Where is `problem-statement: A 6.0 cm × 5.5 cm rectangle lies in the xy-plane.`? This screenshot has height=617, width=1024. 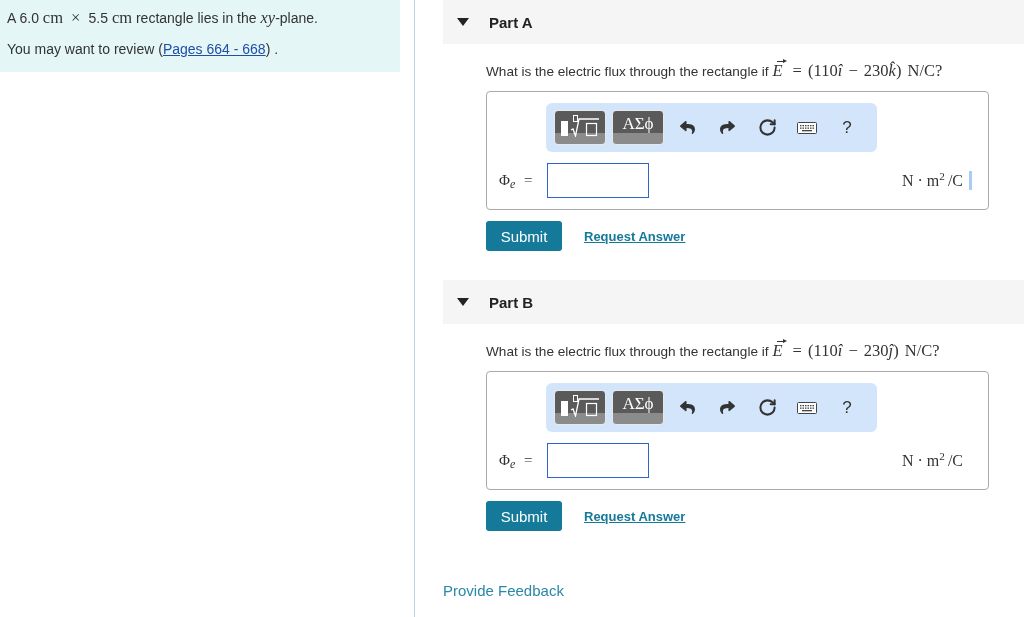 problem-statement: A 6.0 cm × 5.5 cm rectangle lies in the xy-plane. is located at coordinates (163, 18).